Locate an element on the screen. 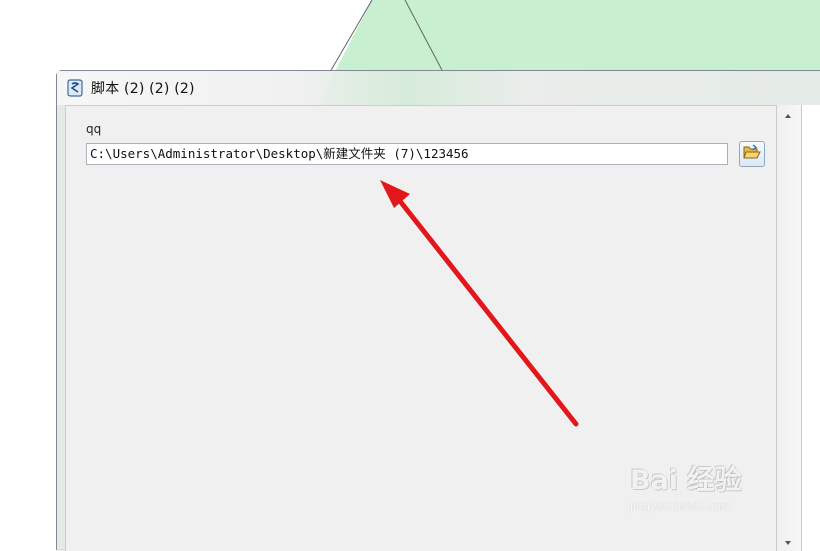 This screenshot has height=551, width=820. dialog-left-frame is located at coordinates (61, 328).